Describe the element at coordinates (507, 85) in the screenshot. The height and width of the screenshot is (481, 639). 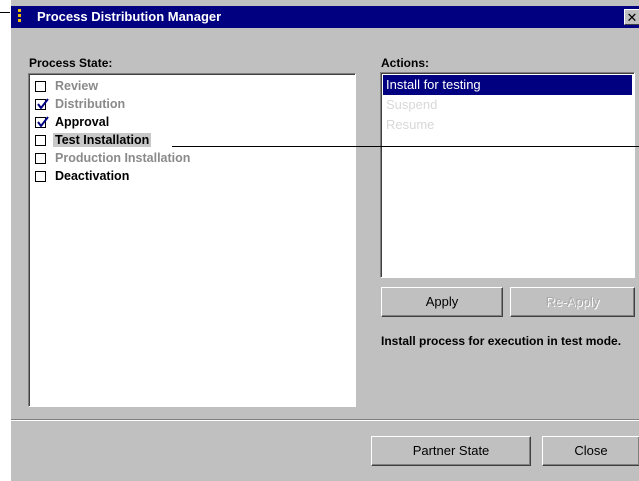
I see `action-item: Install for testing` at that location.